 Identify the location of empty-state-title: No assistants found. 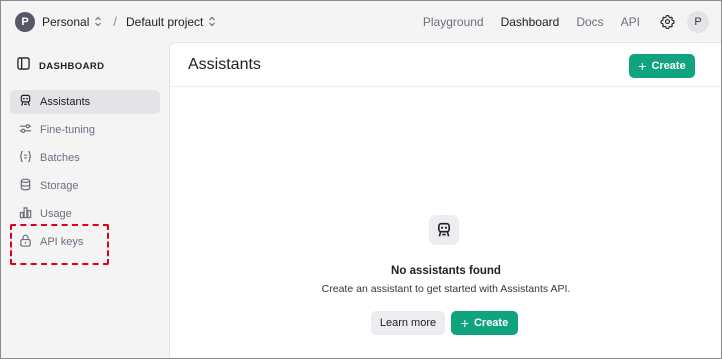
(446, 271).